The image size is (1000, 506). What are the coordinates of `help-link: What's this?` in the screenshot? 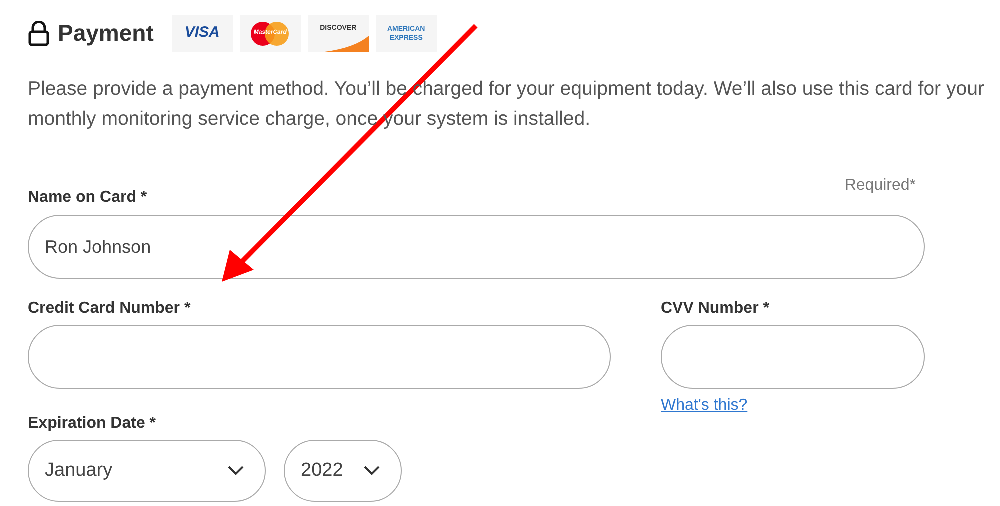 It's located at (704, 406).